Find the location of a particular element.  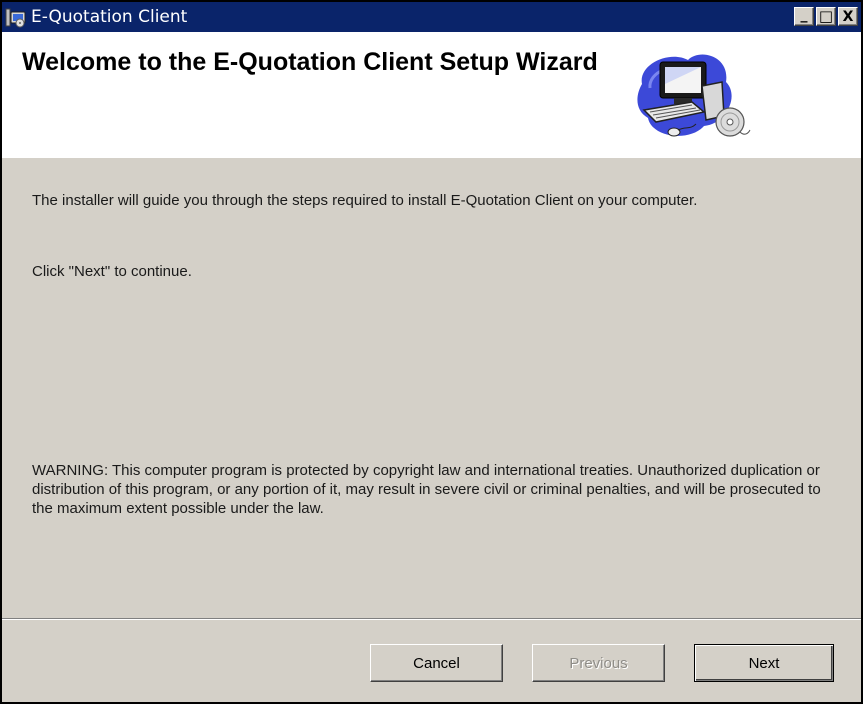

computer-with-cd-icon is located at coordinates (692, 96).